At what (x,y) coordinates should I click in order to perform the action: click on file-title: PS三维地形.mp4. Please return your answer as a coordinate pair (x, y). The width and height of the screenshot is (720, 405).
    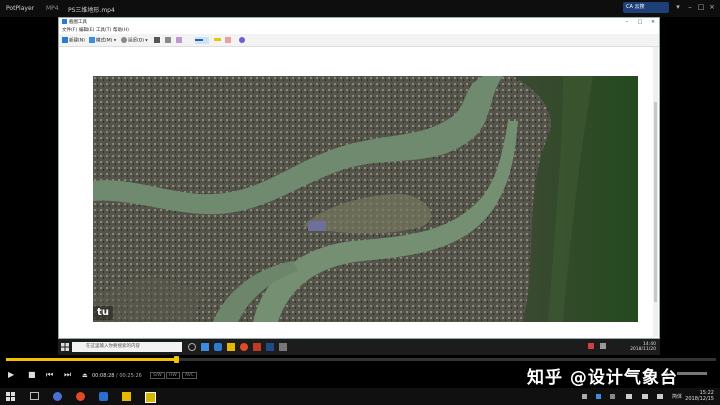
    Looking at the image, I should click on (91, 10).